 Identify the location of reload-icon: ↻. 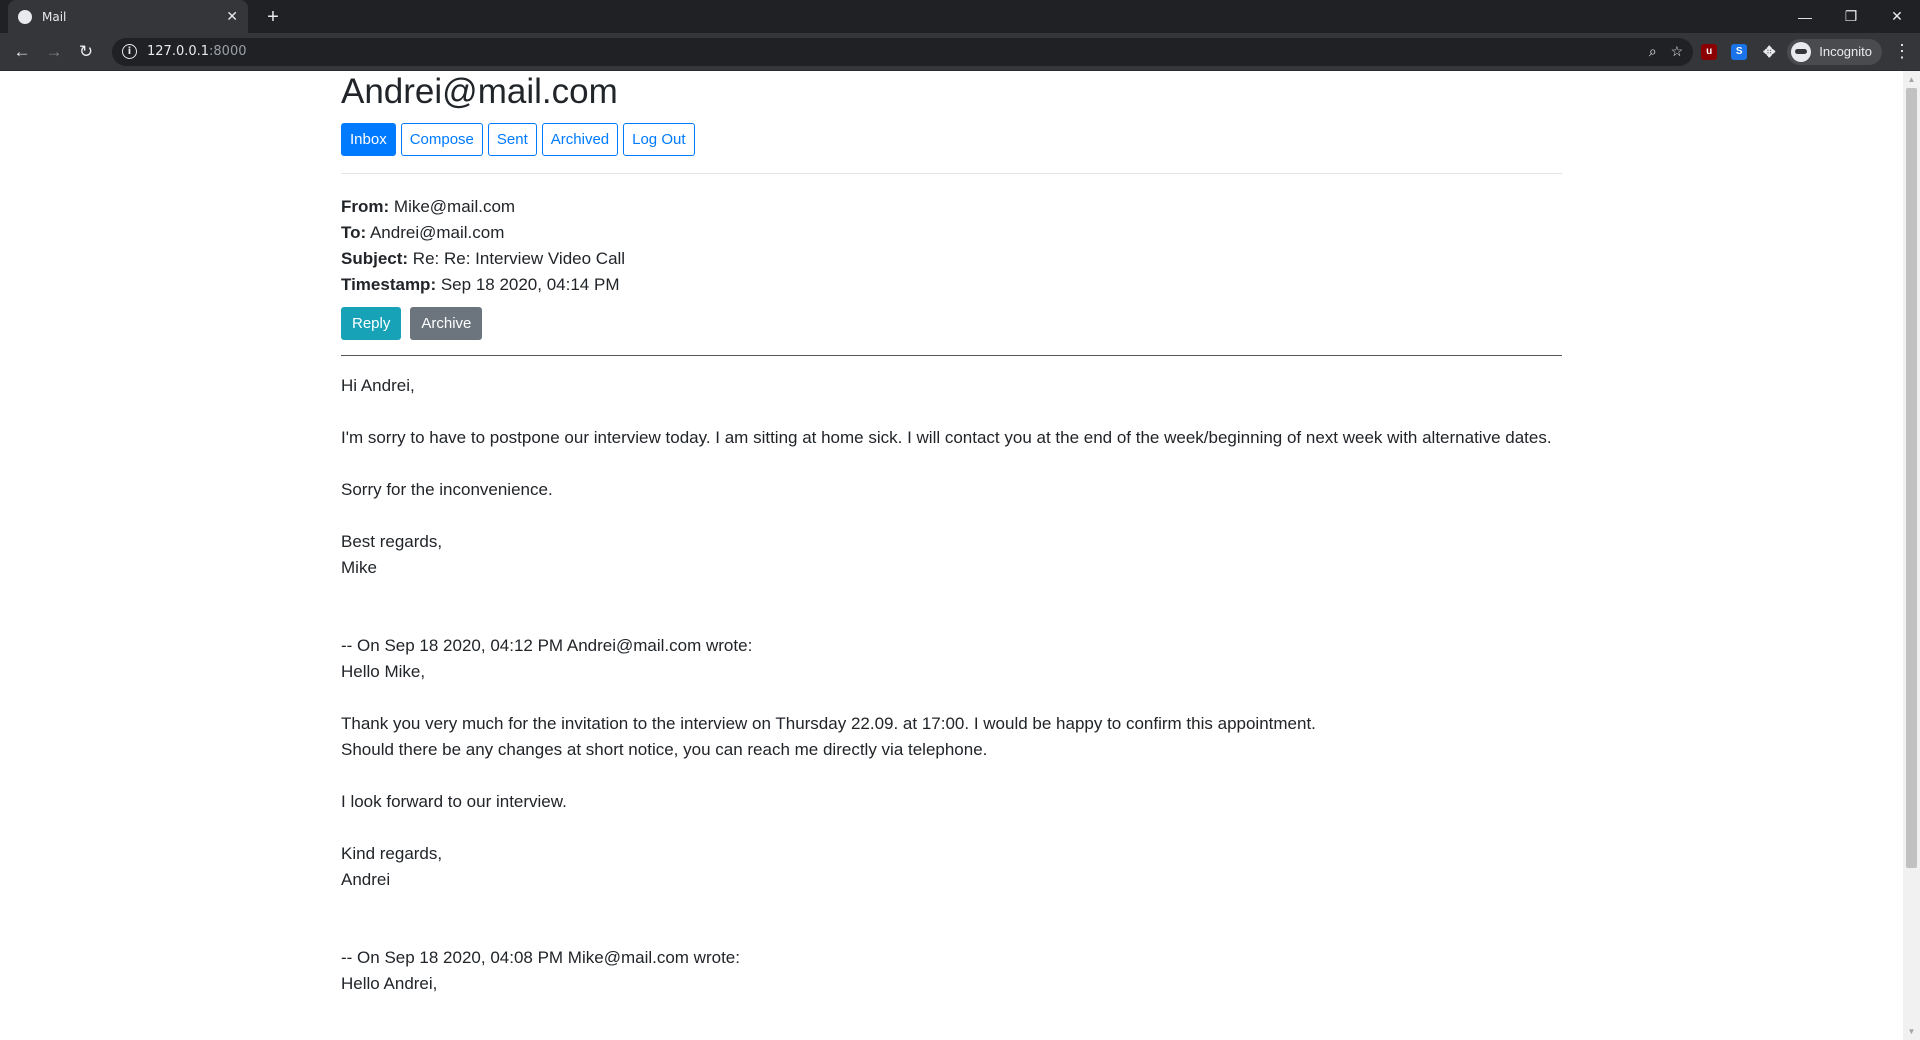
(86, 52).